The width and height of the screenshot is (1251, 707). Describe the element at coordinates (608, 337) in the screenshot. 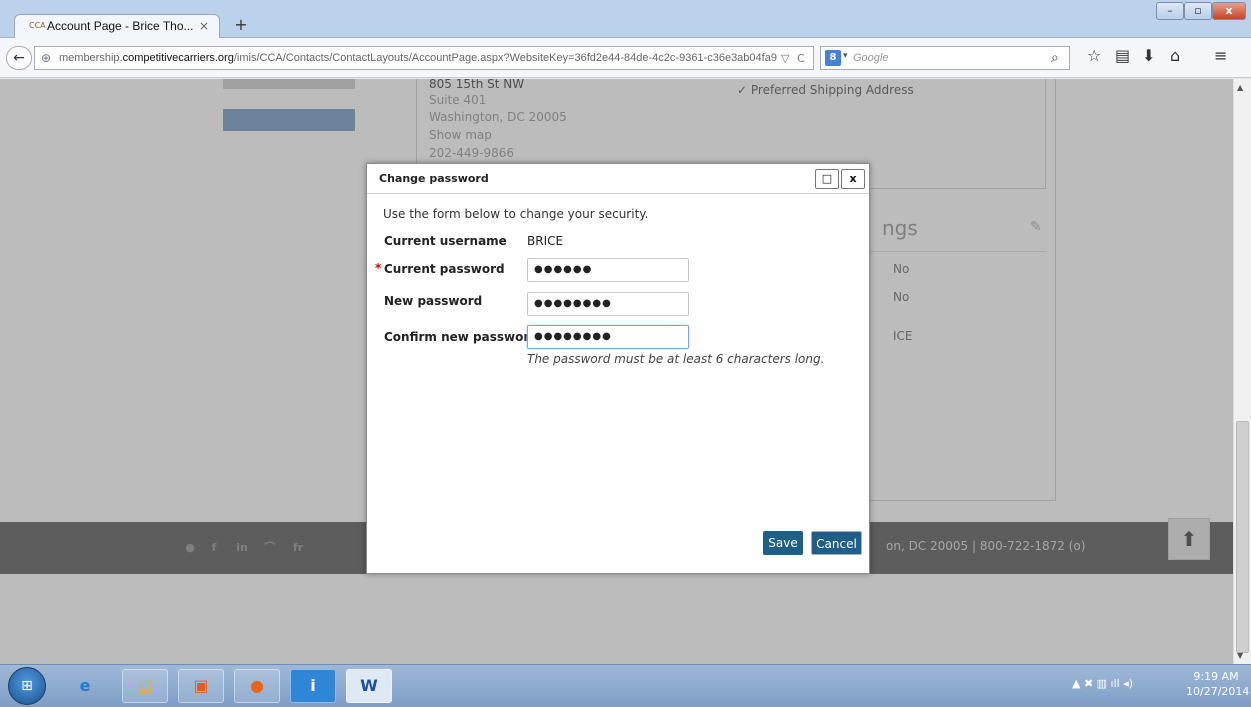

I see `confirm-password-input: ●●●●●●●●` at that location.